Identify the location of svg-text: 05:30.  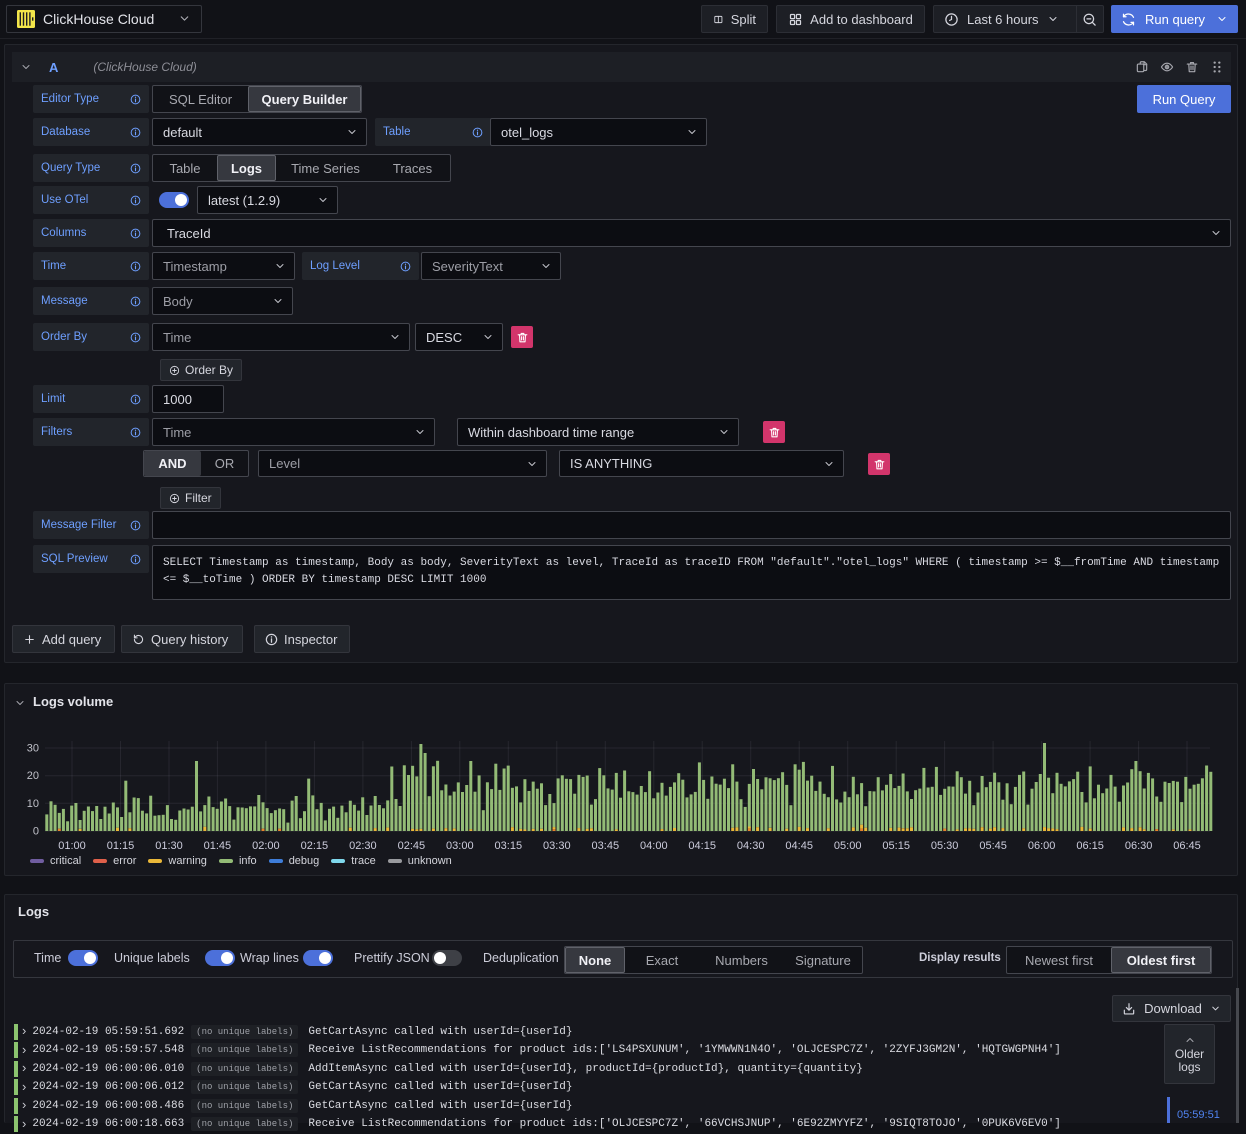
(945, 846).